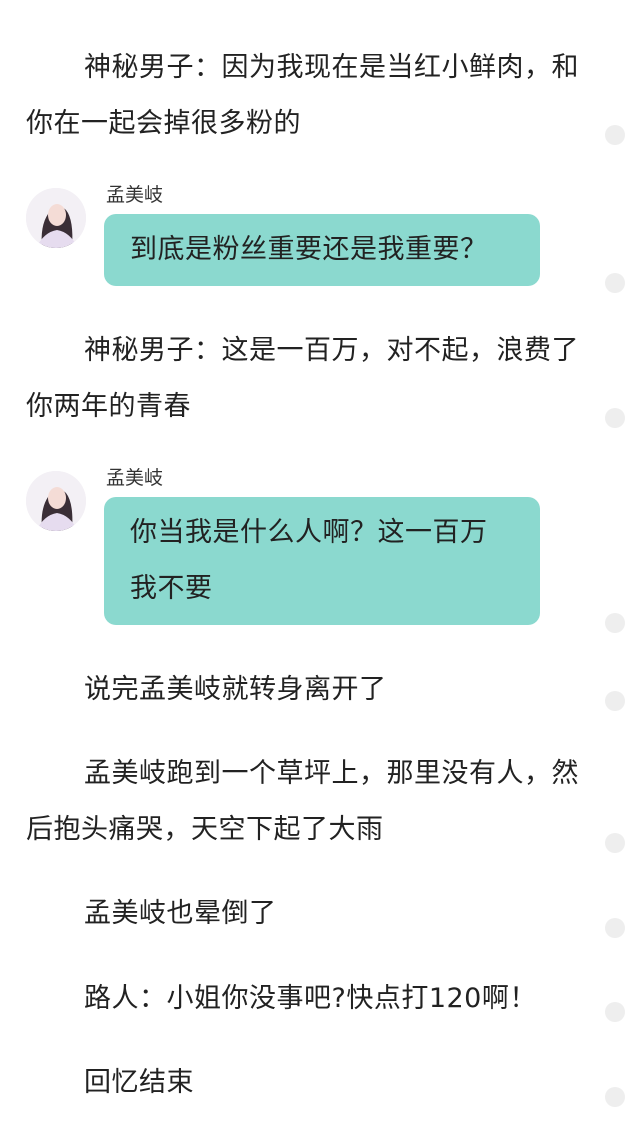 The image size is (640, 1139). I want to click on narration-paragraph: 回忆结束, so click(139, 1082).